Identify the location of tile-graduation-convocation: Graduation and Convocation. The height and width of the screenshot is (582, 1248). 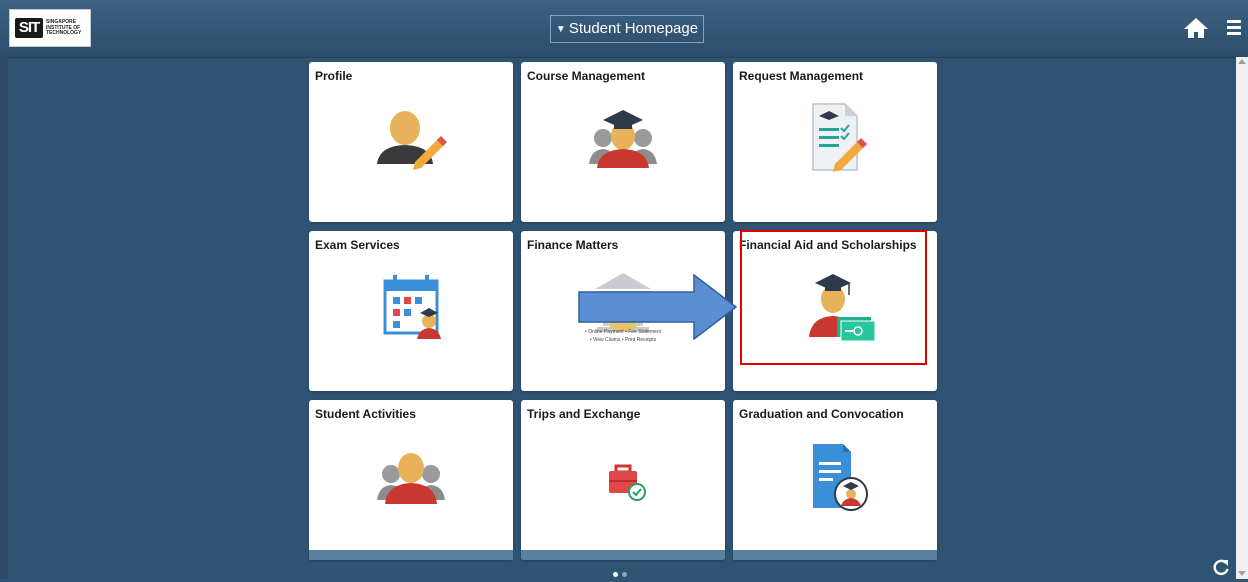
(835, 480).